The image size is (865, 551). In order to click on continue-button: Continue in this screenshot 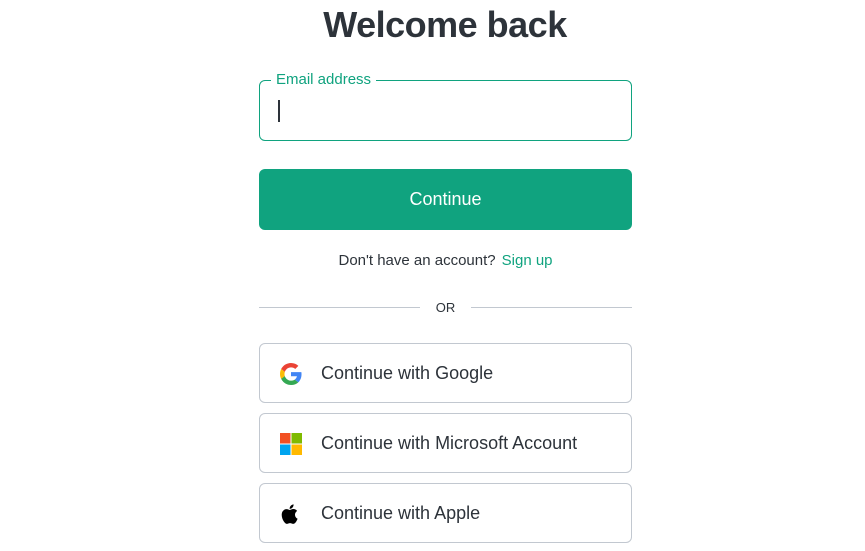, I will do `click(445, 199)`.